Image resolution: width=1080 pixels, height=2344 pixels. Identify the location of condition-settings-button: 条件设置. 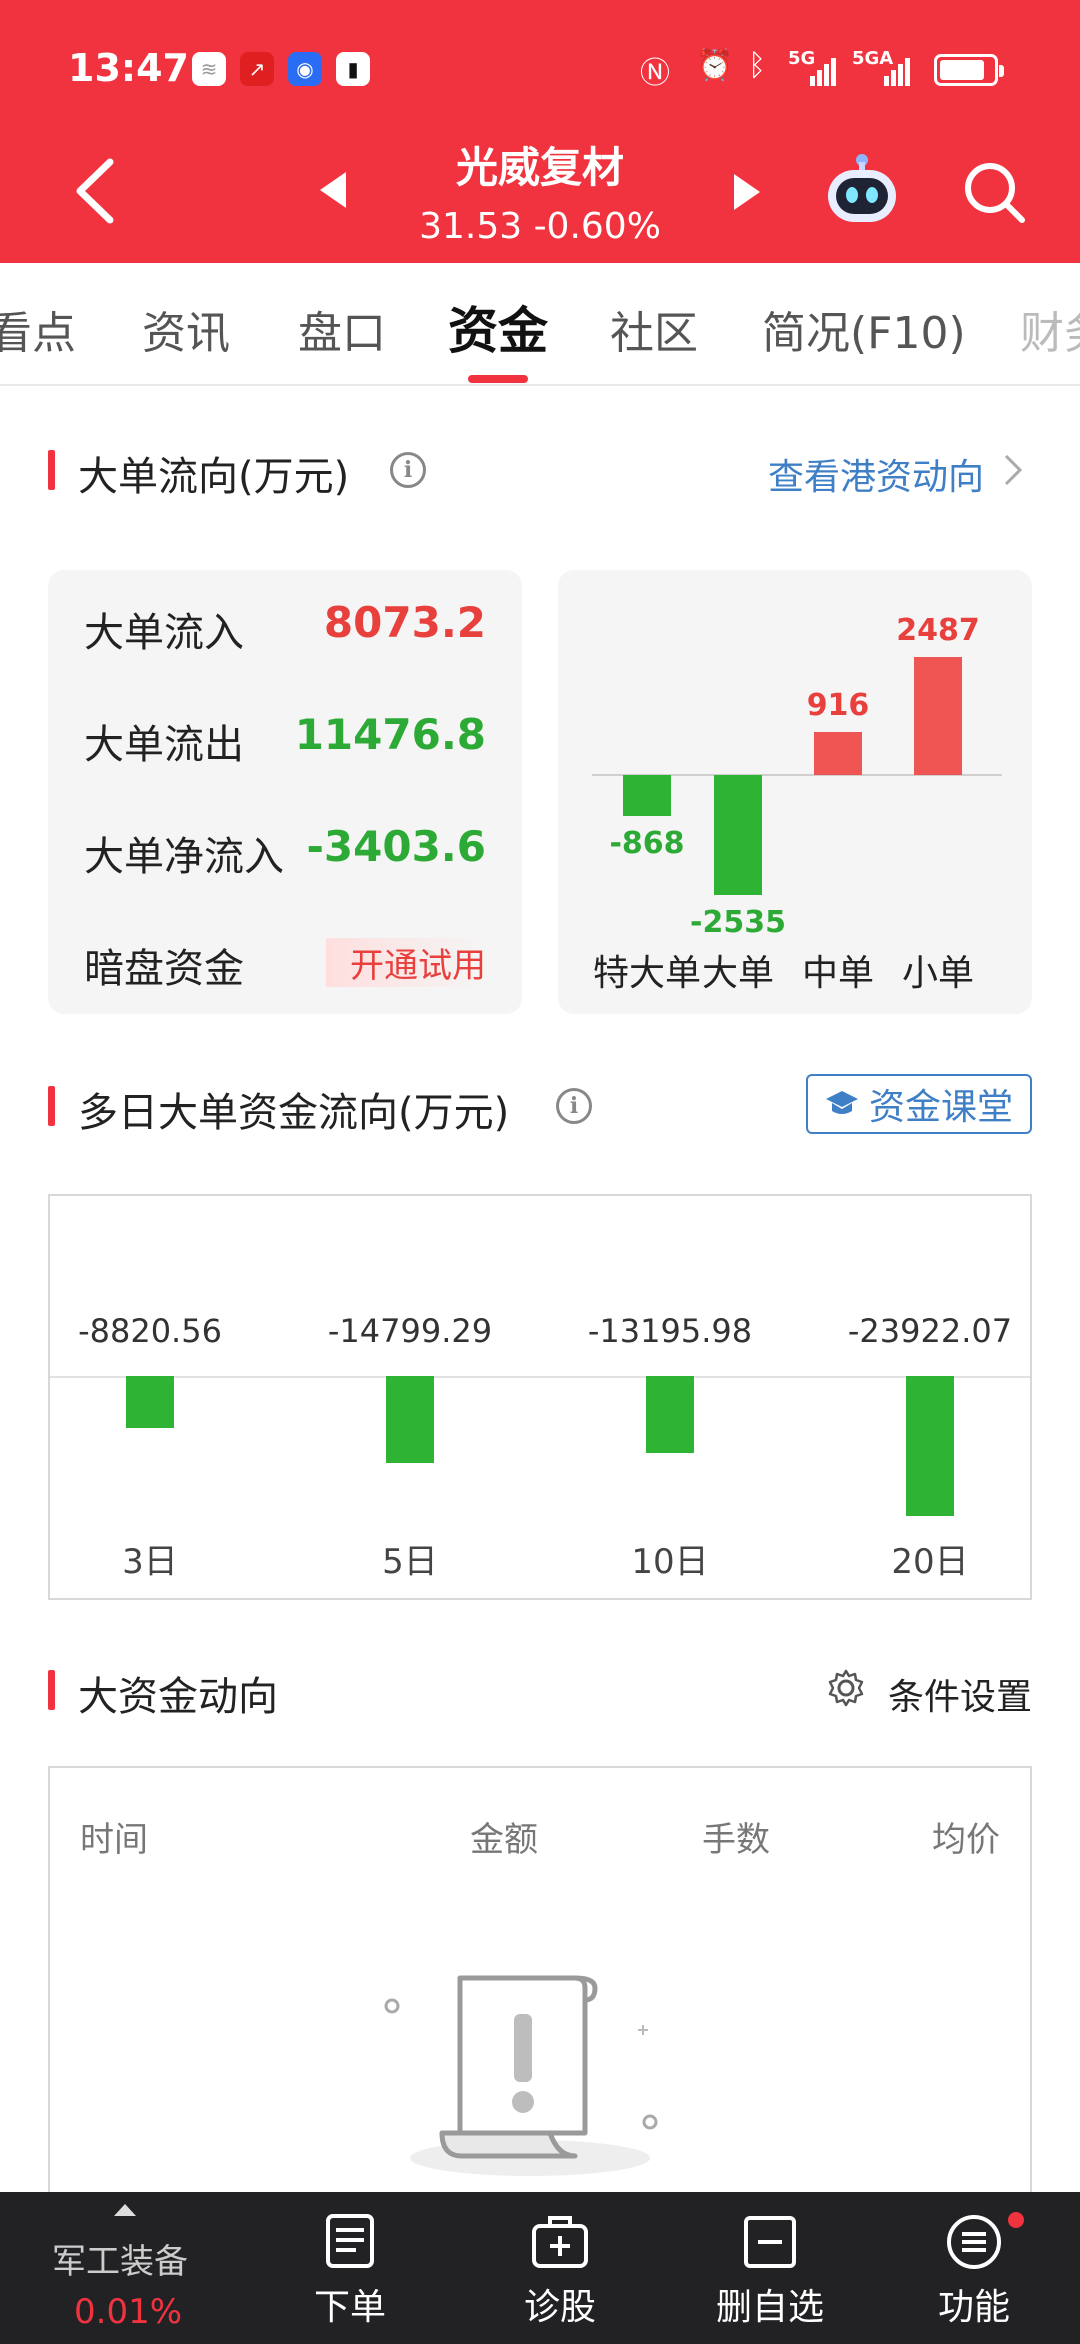
(960, 1694).